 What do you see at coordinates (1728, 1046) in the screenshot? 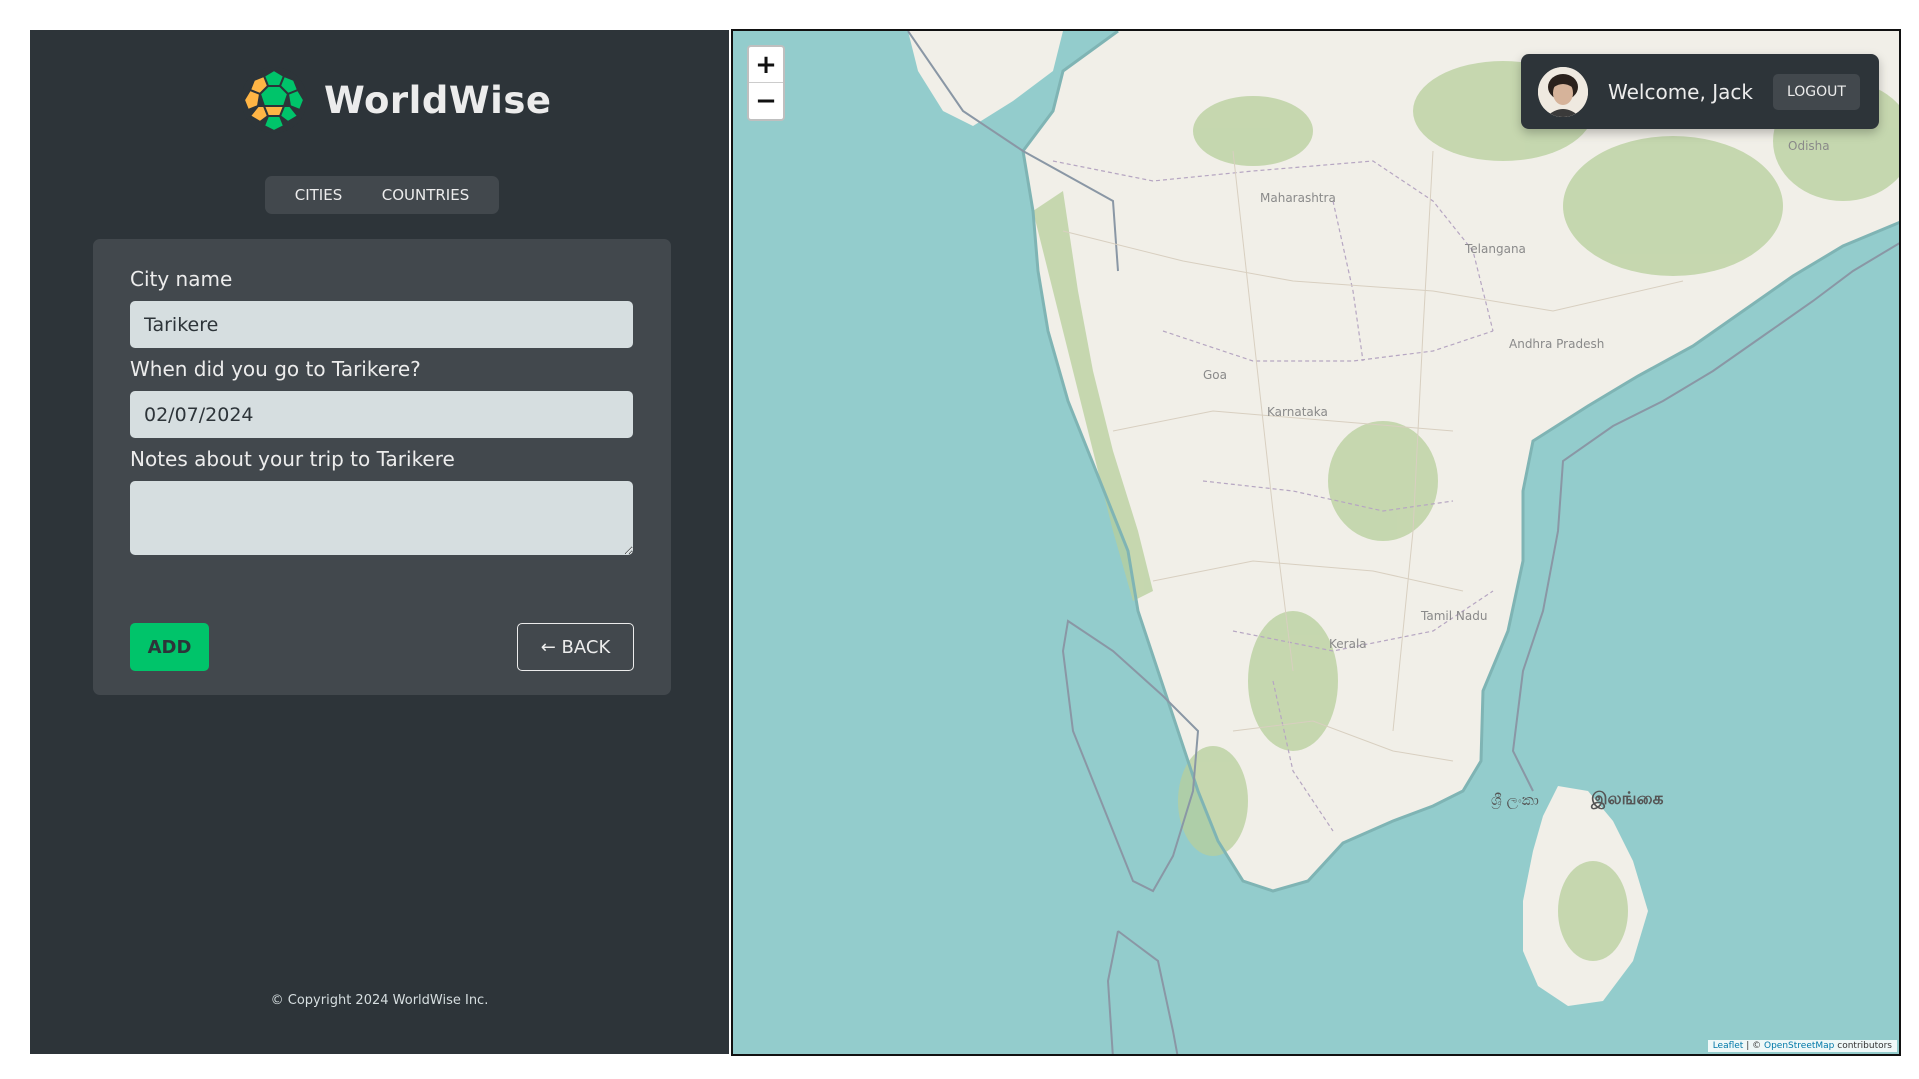
I see `leaflet-link: Leaflet` at bounding box center [1728, 1046].